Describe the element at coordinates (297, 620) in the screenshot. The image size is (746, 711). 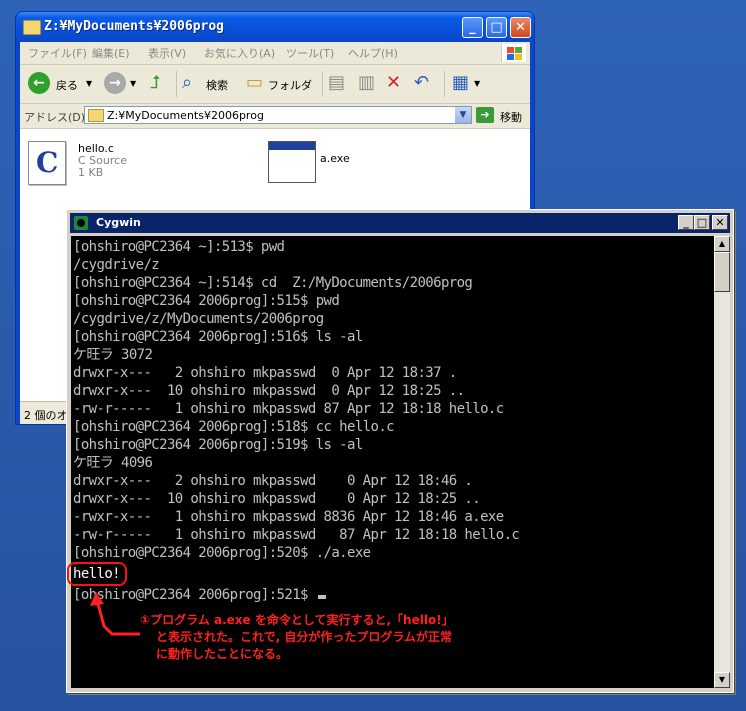
I see `annotation-line-1: ①プログラム a.exe を命令として実行すると,「hello!」` at that location.